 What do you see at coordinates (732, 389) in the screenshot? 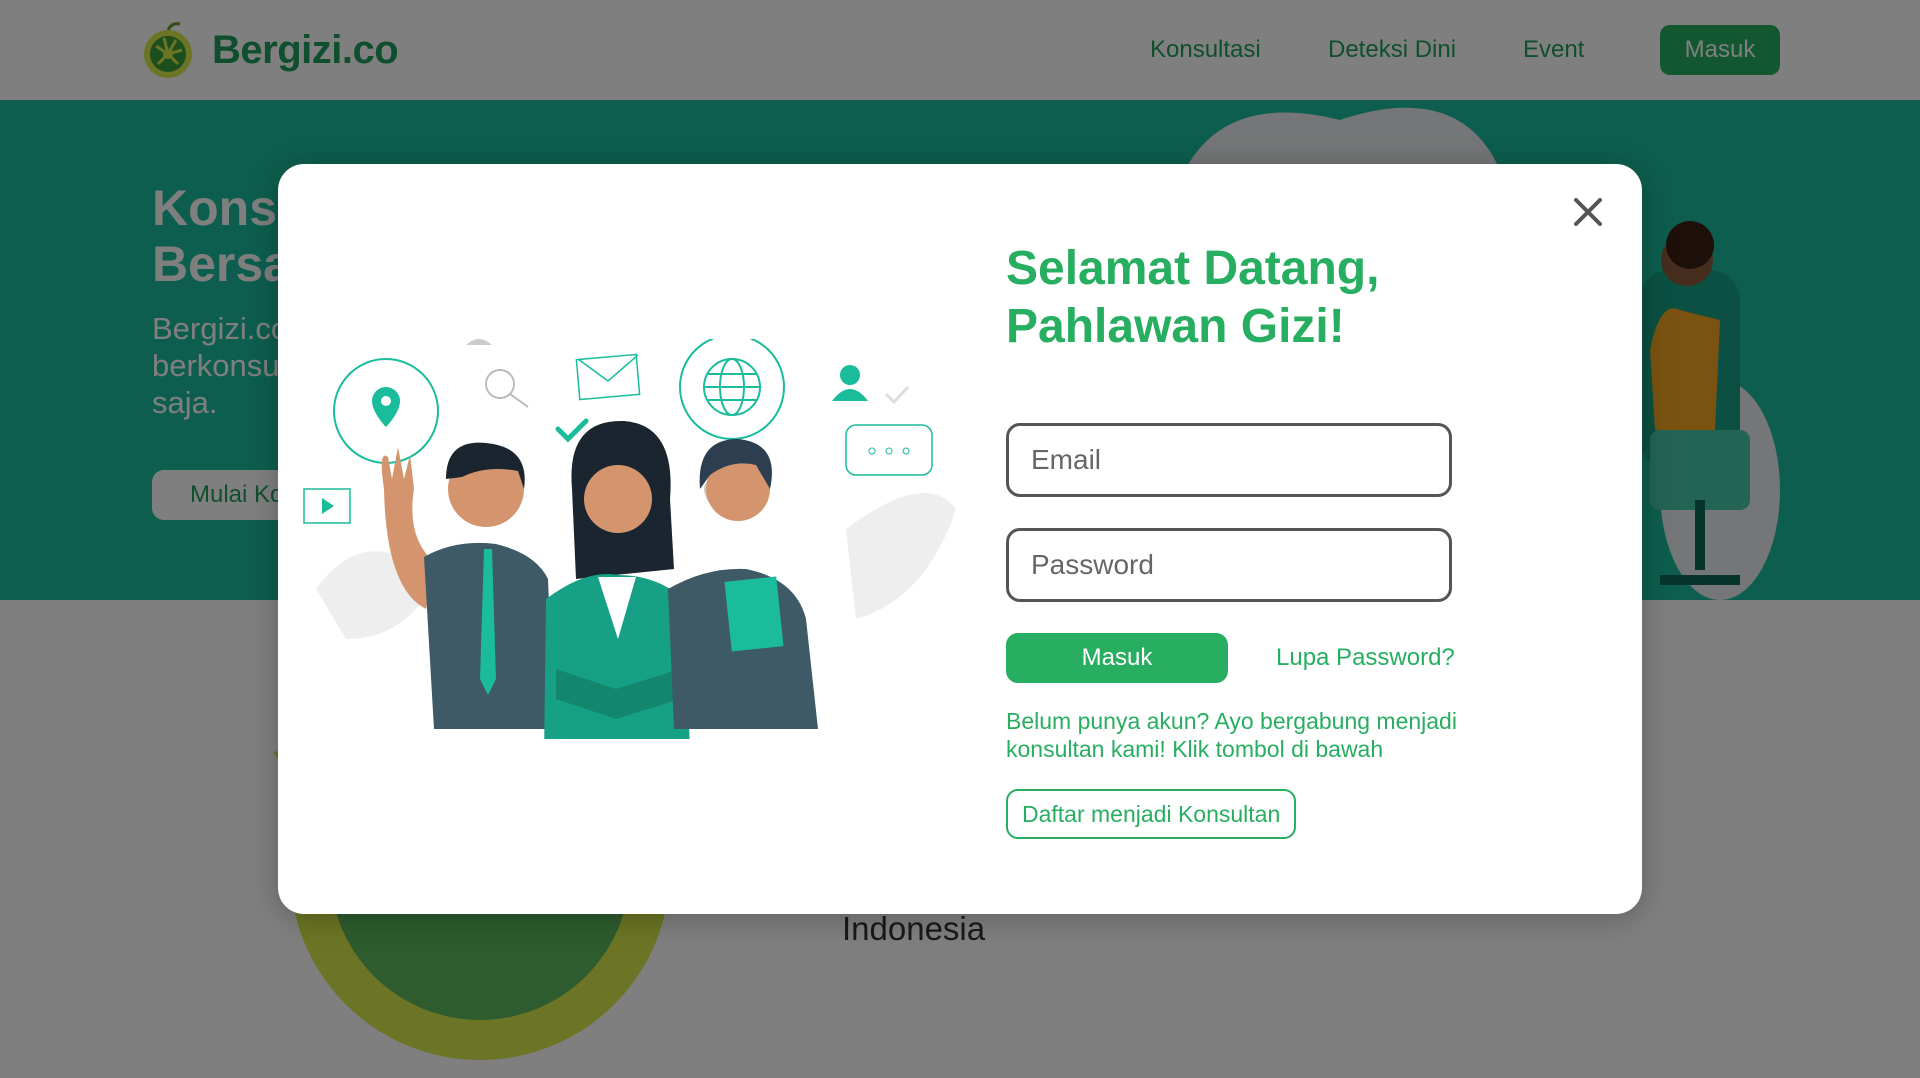
I see `globe-bubble-icon` at bounding box center [732, 389].